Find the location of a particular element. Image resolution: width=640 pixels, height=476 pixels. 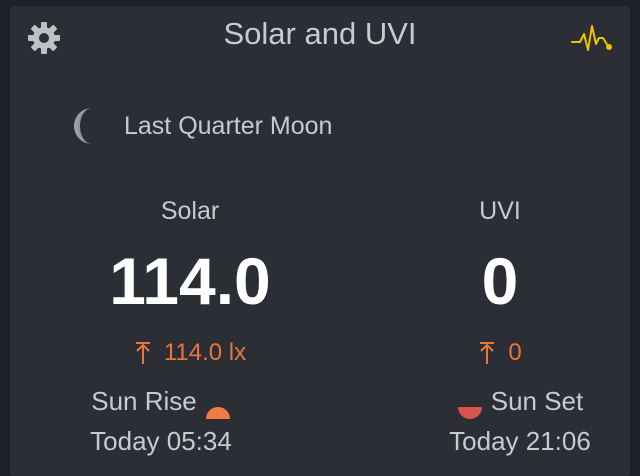

sunrise-block: Sun Rise Today 05:34 is located at coordinates (161, 421).